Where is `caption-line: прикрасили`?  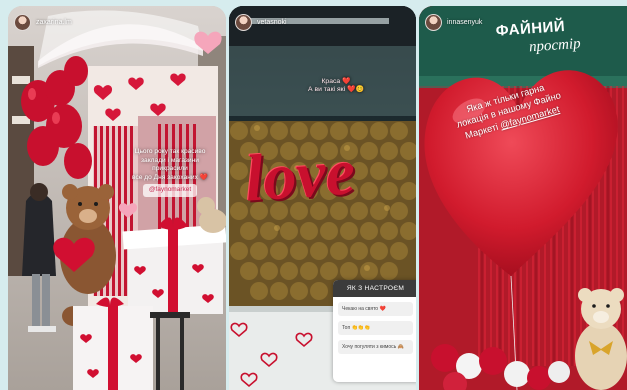 caption-line: прикрасили is located at coordinates (170, 169).